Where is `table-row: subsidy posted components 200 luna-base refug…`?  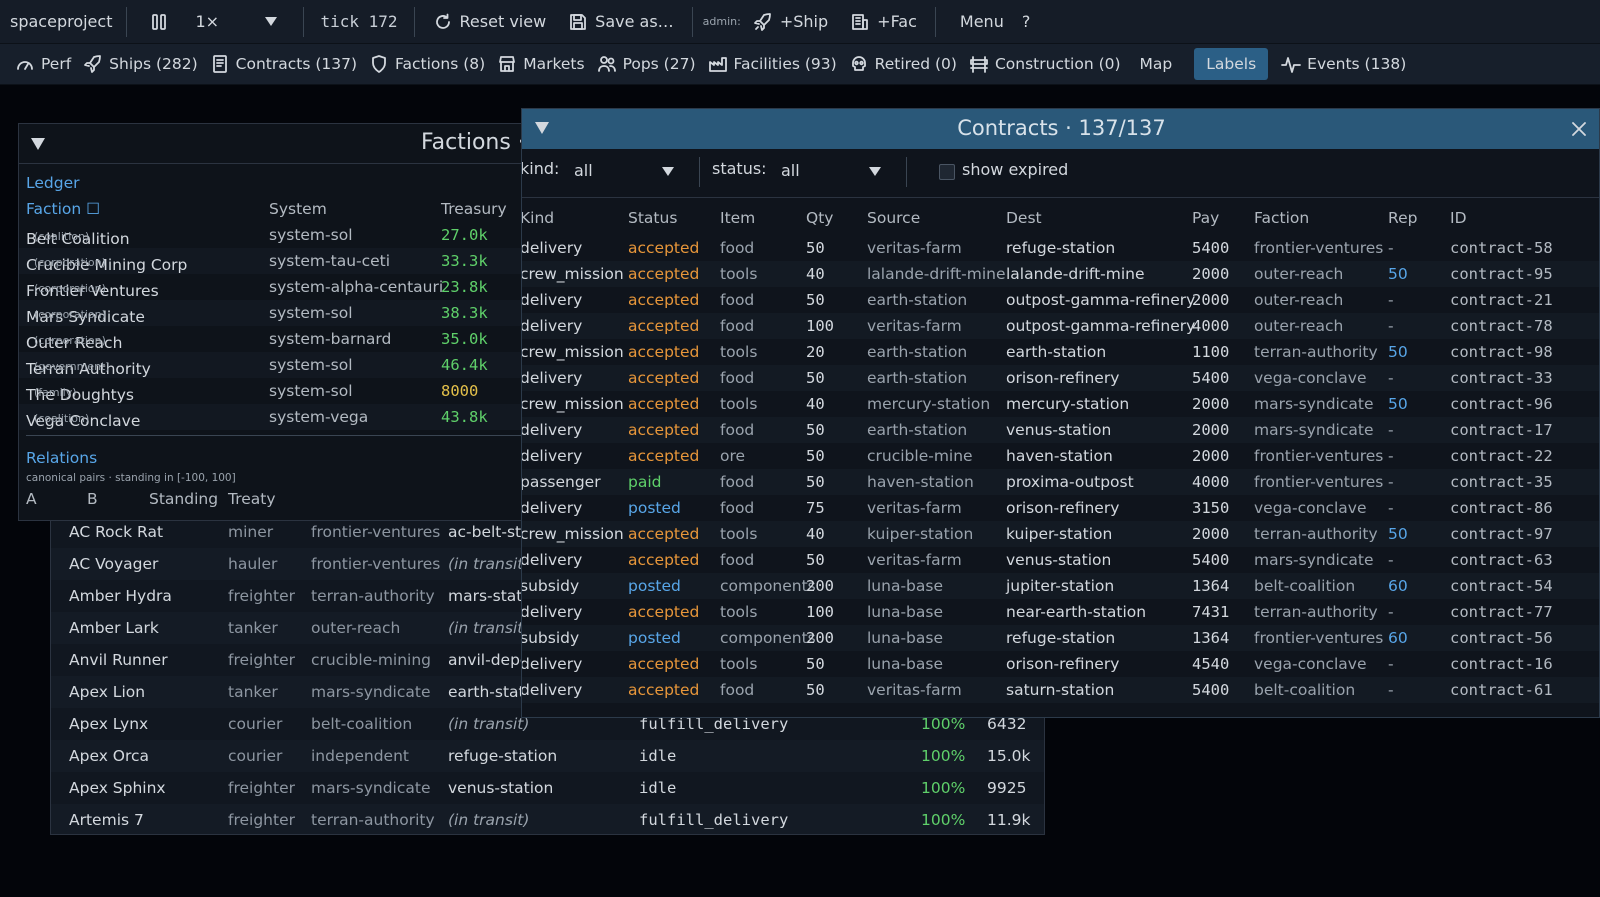
table-row: subsidy posted components 200 luna-base refug… is located at coordinates (1060, 638).